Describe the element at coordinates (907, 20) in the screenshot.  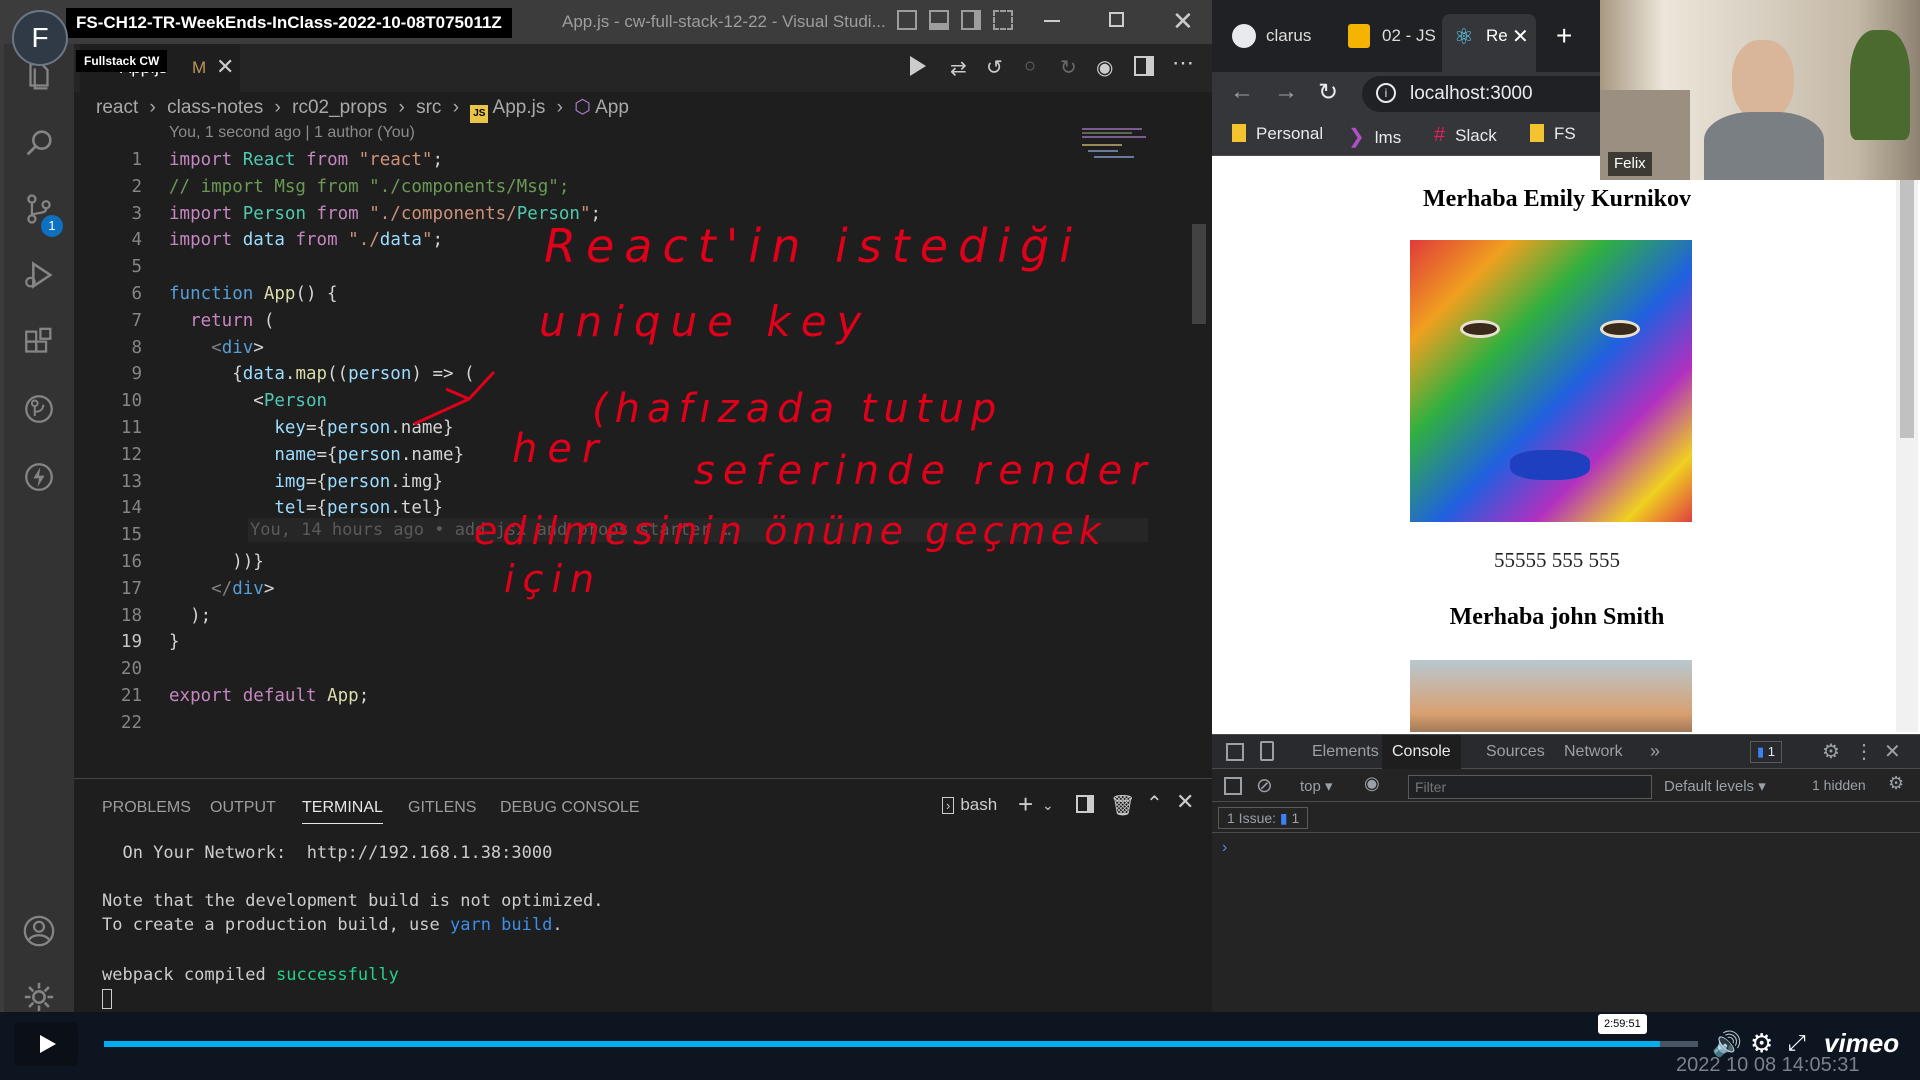
I see `toggle-sidebar-icon` at that location.